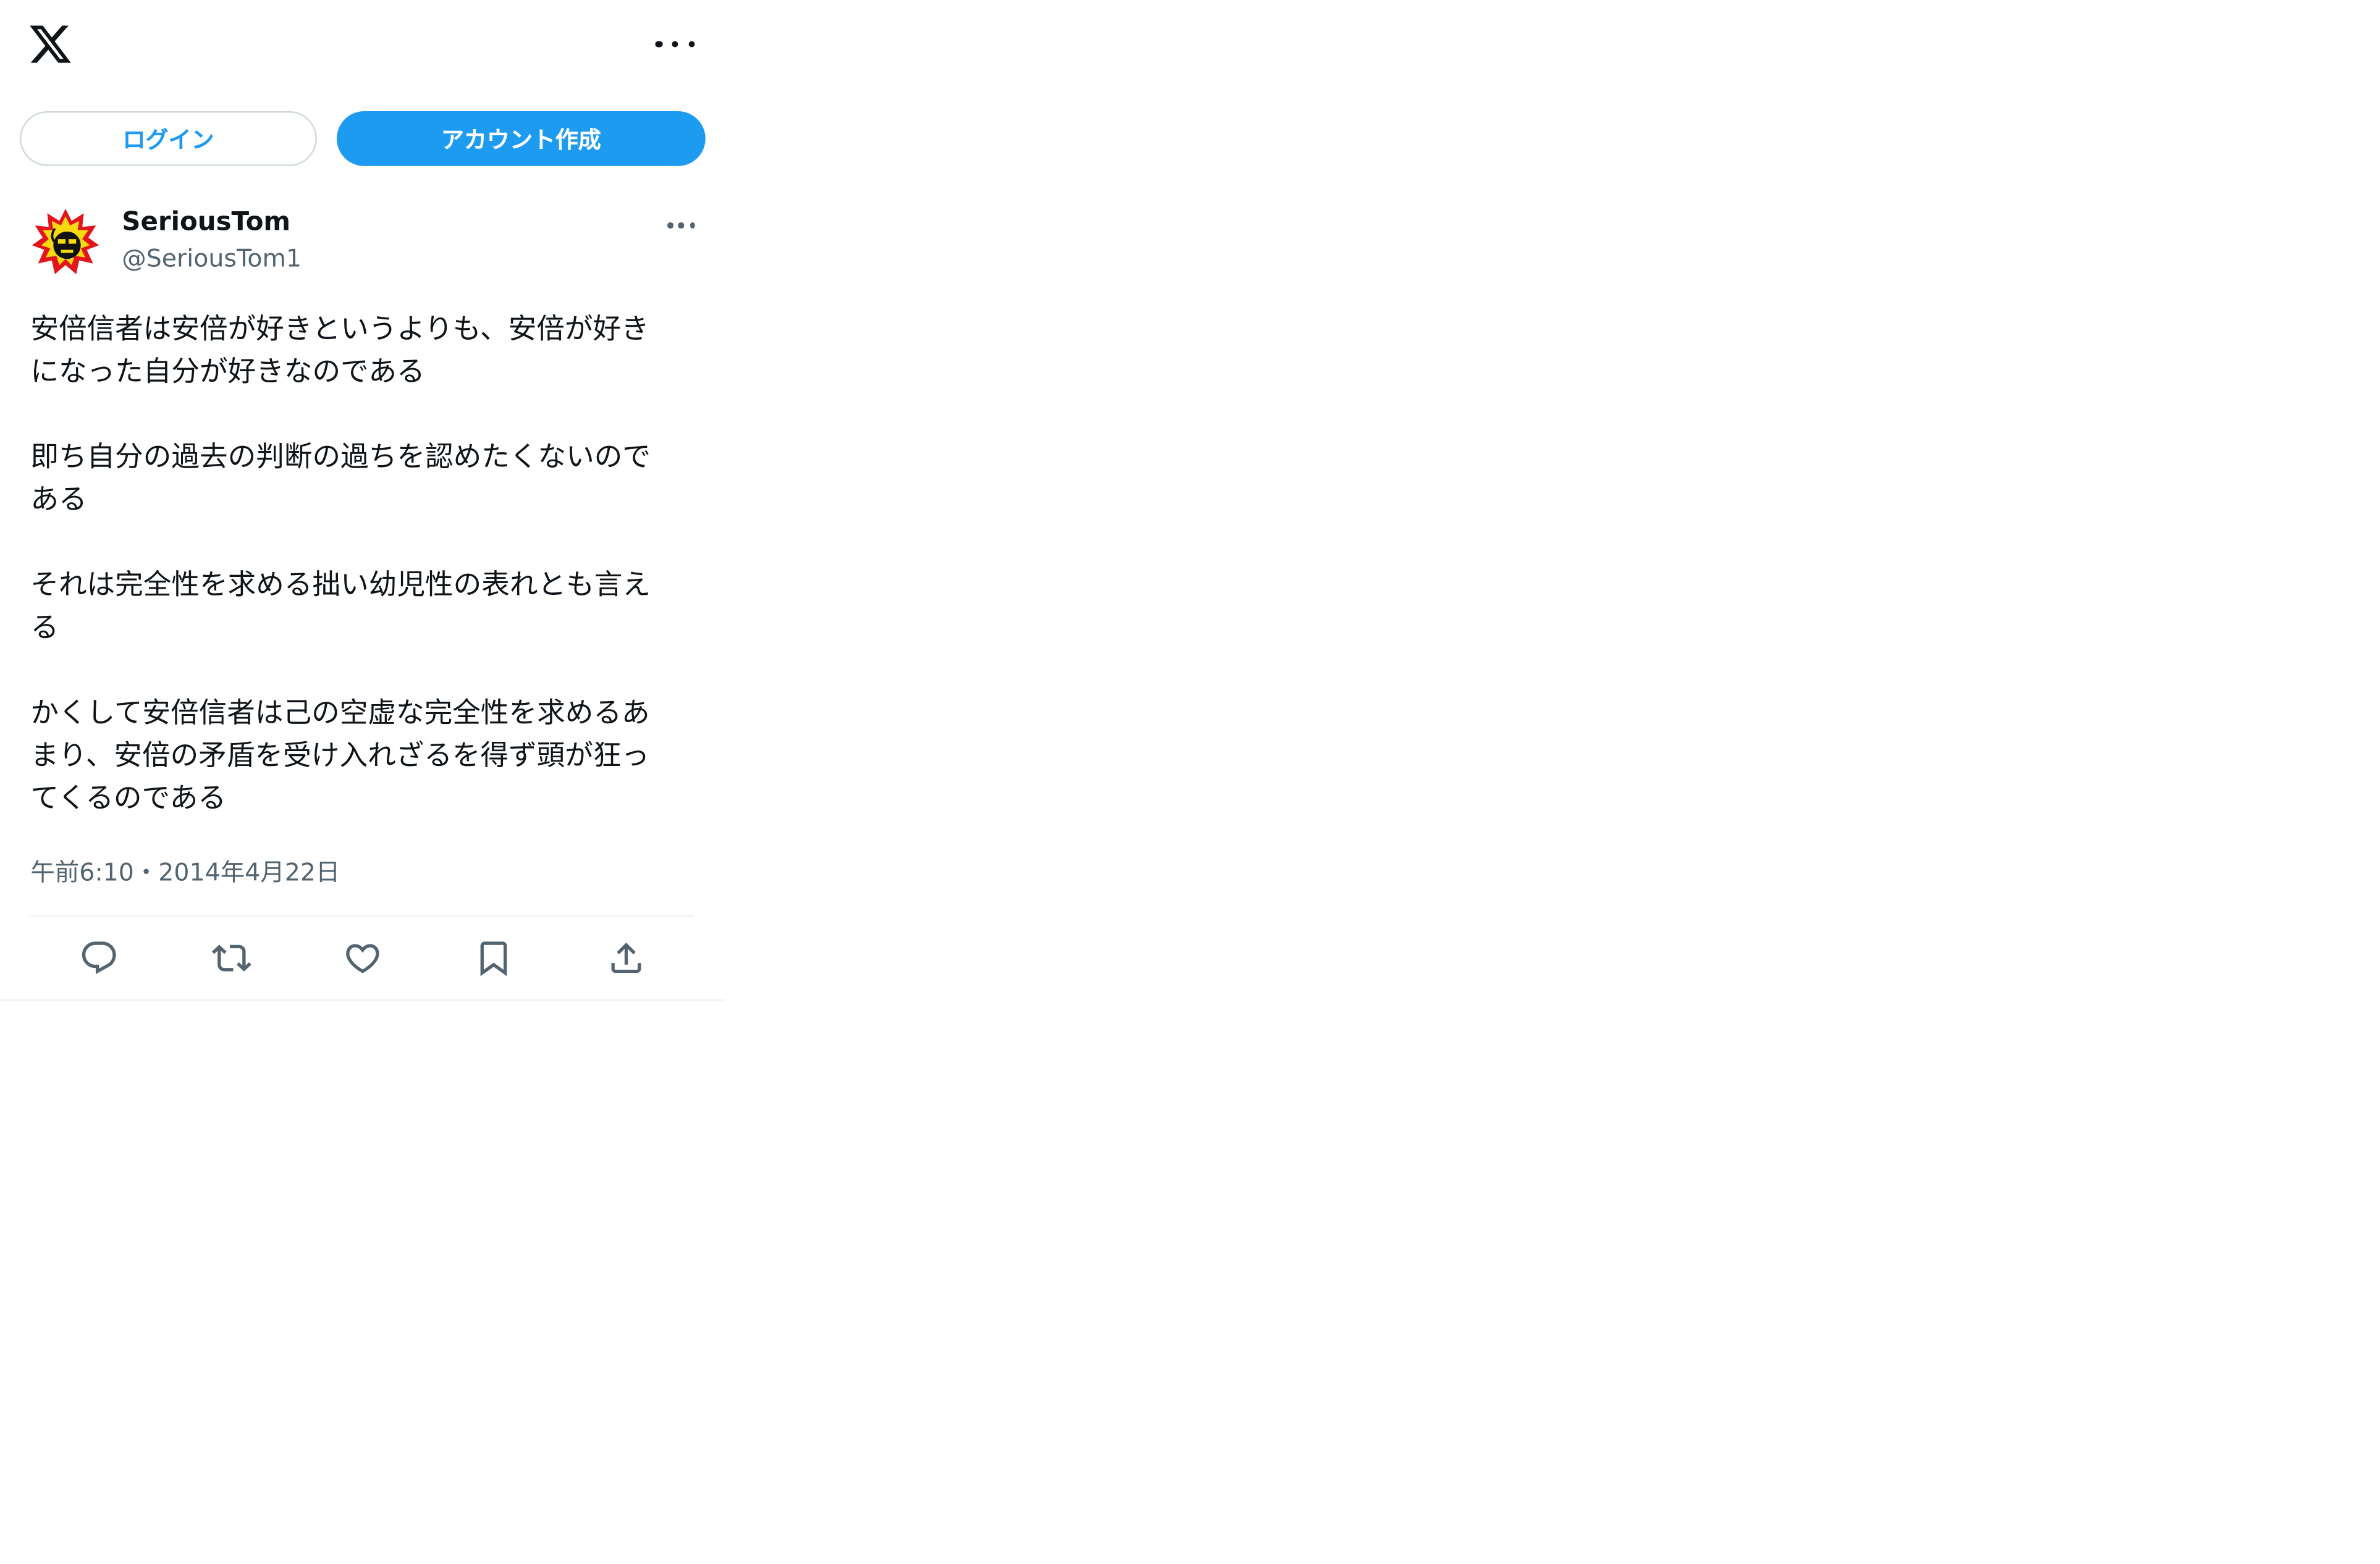 The width and height of the screenshot is (2380, 1564). I want to click on action-bar, so click(363, 959).